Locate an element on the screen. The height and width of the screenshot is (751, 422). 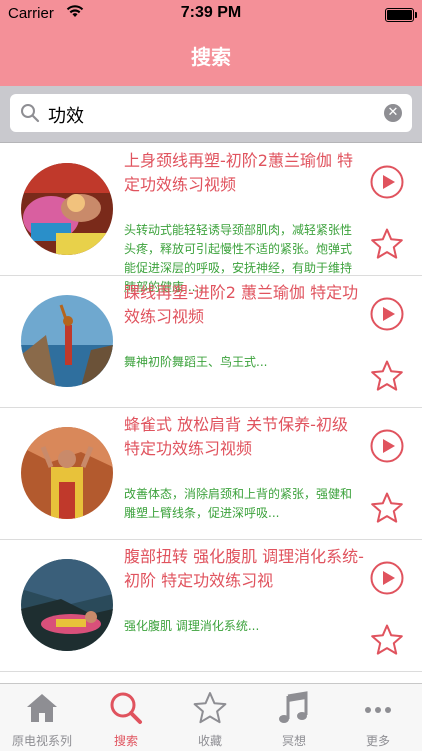
item-title: 踝线再塑-进阶2 蕙兰瑜伽 特定功效练习视频 is located at coordinates (241, 304).